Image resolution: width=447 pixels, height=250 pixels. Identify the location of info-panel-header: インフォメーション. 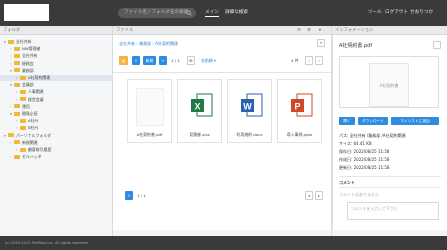
(389, 30).